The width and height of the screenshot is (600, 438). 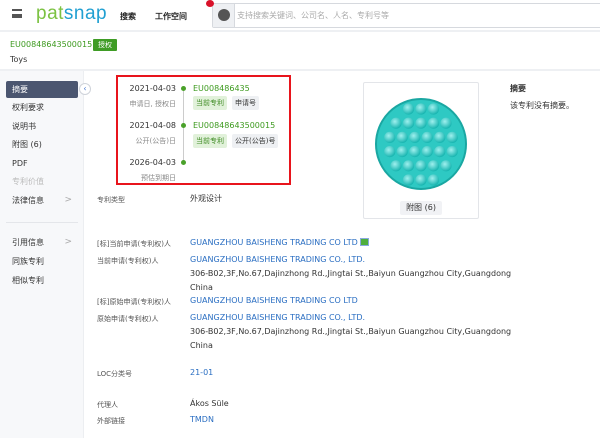 What do you see at coordinates (105, 45) in the screenshot?
I see `status-badge: 授权` at bounding box center [105, 45].